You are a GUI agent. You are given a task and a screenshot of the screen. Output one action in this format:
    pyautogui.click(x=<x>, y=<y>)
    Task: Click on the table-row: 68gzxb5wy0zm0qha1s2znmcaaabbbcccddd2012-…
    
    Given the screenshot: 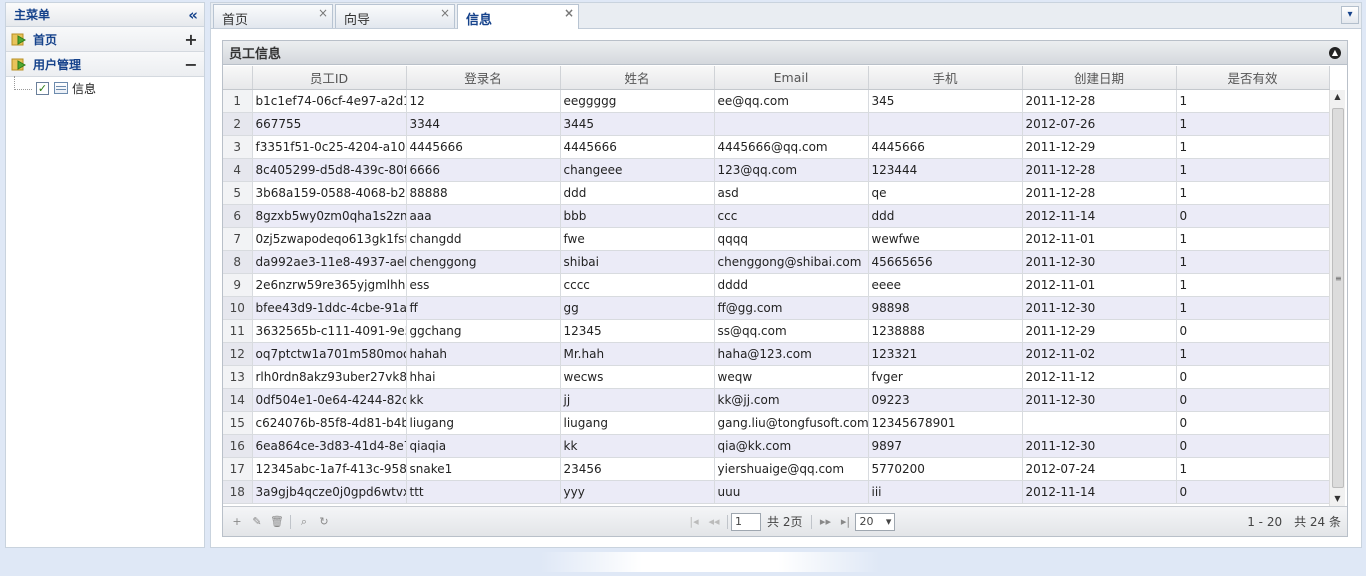 What is the action you would take?
    pyautogui.click(x=776, y=216)
    